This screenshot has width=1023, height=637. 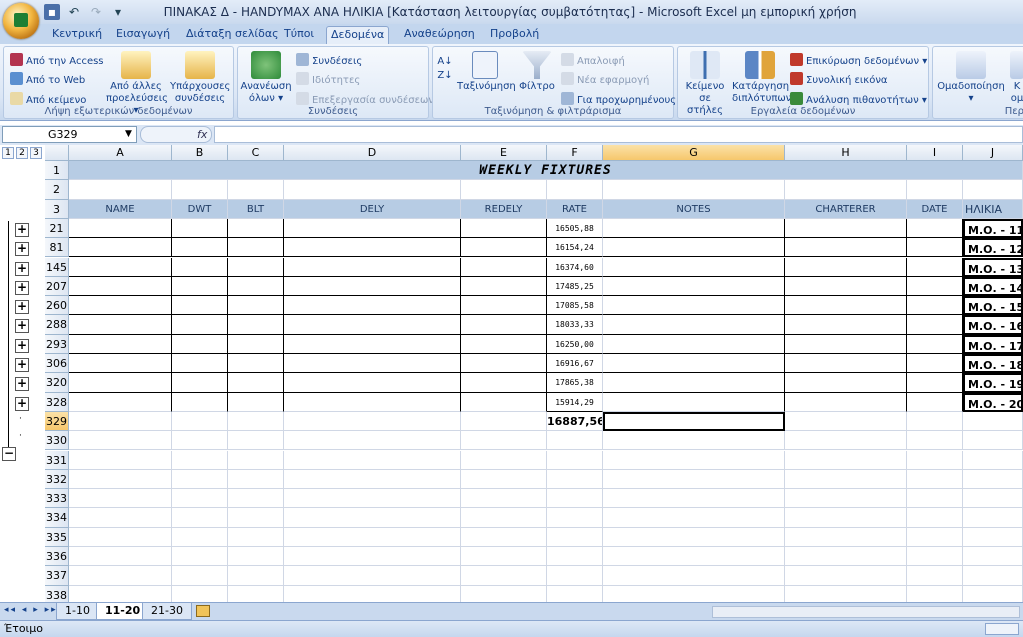 What do you see at coordinates (971, 78) in the screenshot?
I see `group-button: Ομαδοποίηση ▾` at bounding box center [971, 78].